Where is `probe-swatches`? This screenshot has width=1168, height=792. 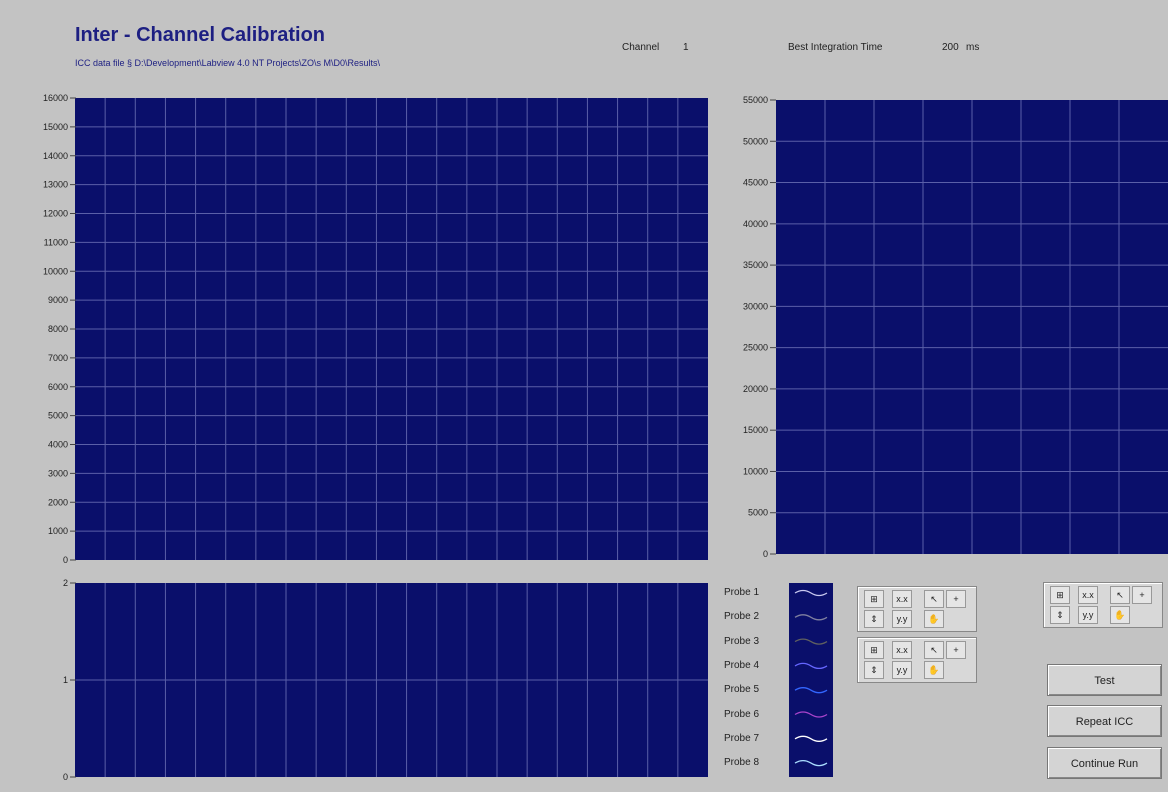 probe-swatches is located at coordinates (811, 680).